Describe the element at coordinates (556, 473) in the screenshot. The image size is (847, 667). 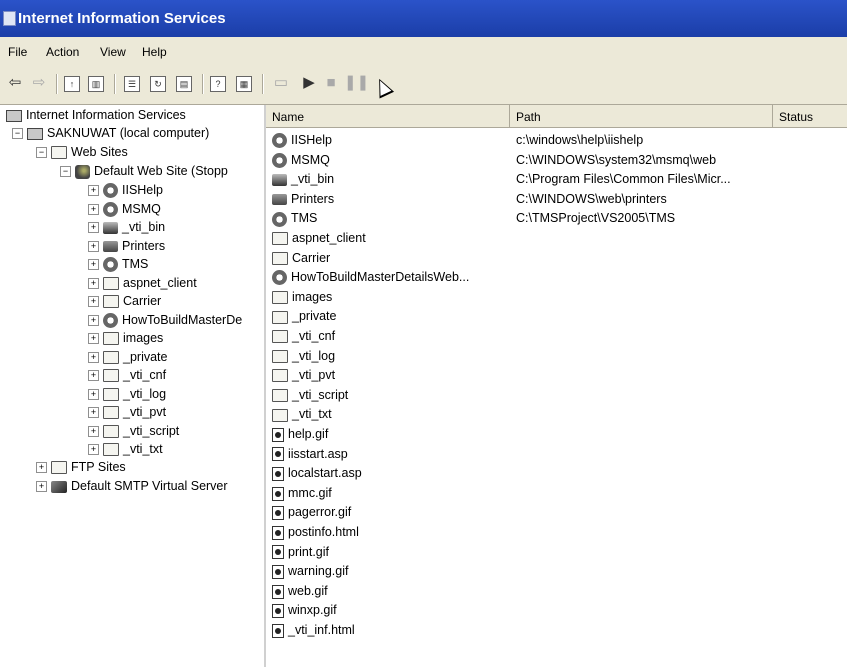
I see `list-item: localstart.asp` at that location.